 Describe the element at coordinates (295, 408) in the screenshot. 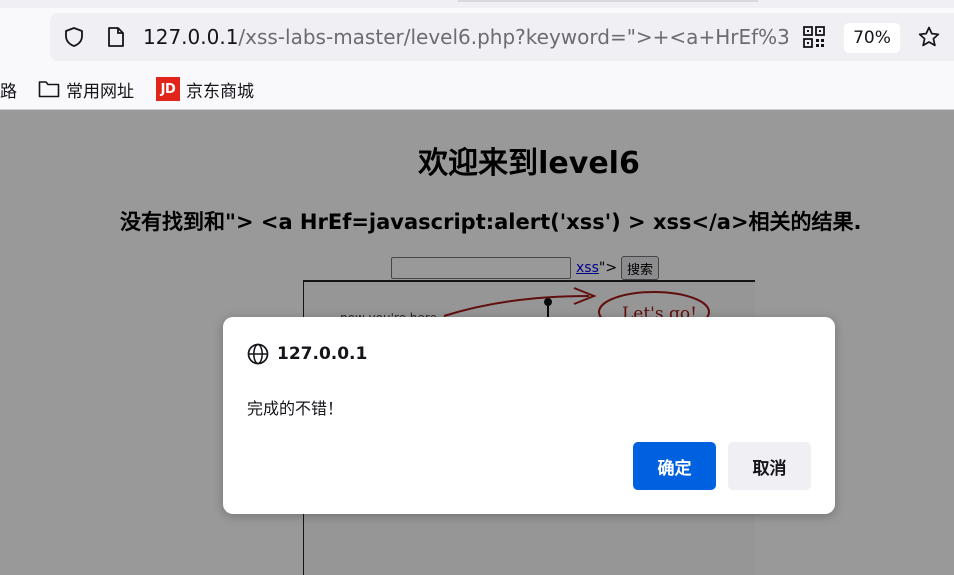

I see `dialog-message: 完成的不错！` at that location.